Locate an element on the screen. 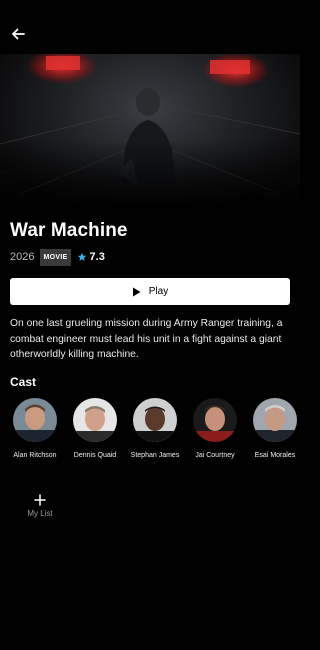  cast-member: Stephan James is located at coordinates (155, 429).